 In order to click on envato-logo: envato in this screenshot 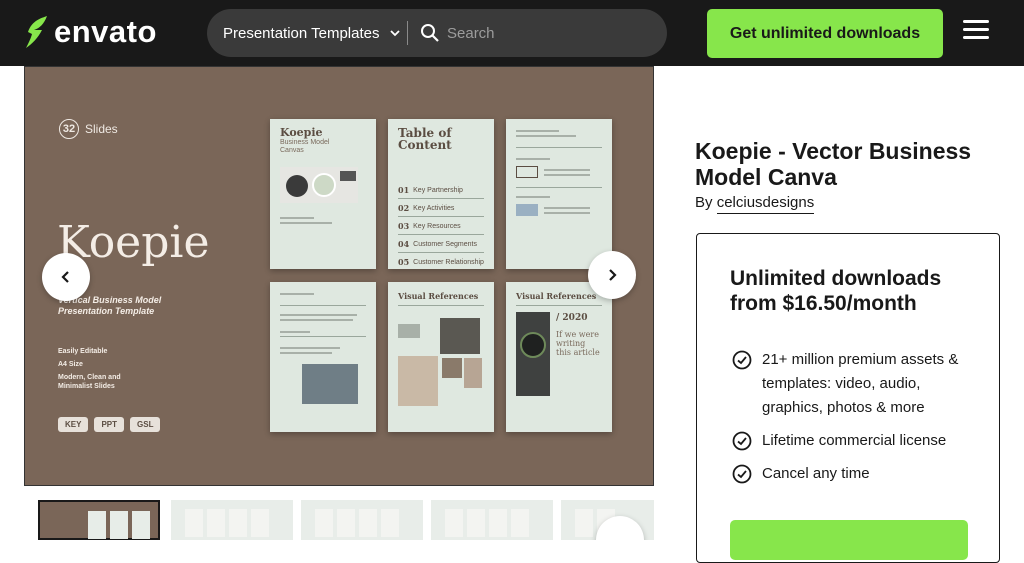, I will do `click(89, 32)`.